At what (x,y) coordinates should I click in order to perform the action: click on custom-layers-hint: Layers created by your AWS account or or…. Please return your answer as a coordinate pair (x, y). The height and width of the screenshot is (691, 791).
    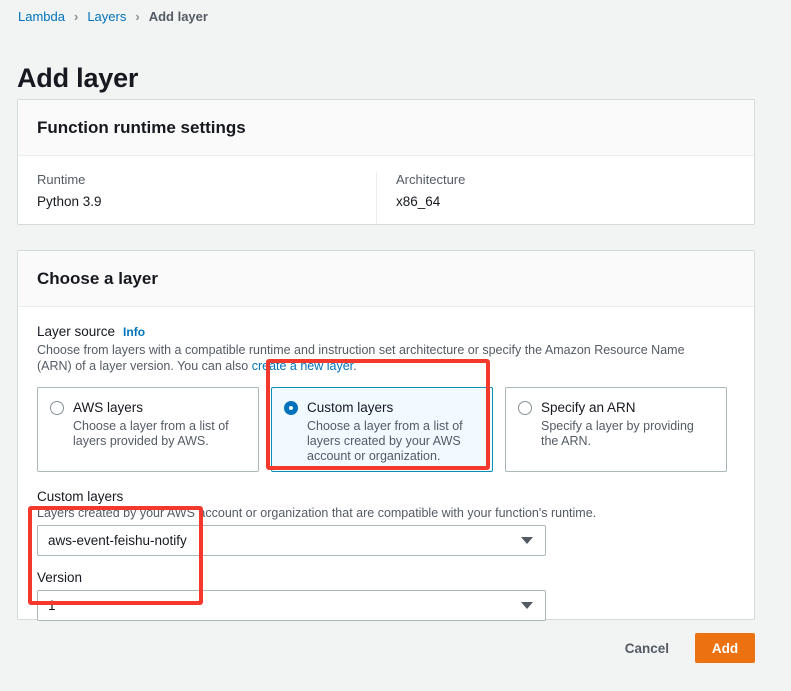
    Looking at the image, I should click on (317, 513).